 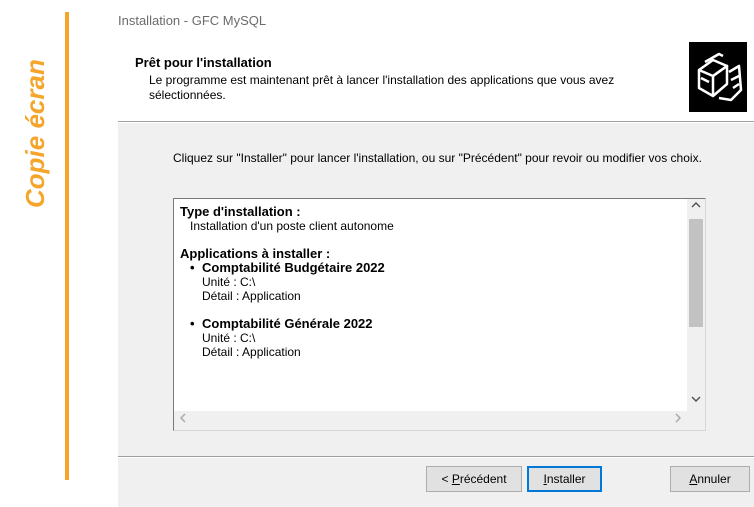 What do you see at coordinates (67, 246) in the screenshot?
I see `orange-accent-bar` at bounding box center [67, 246].